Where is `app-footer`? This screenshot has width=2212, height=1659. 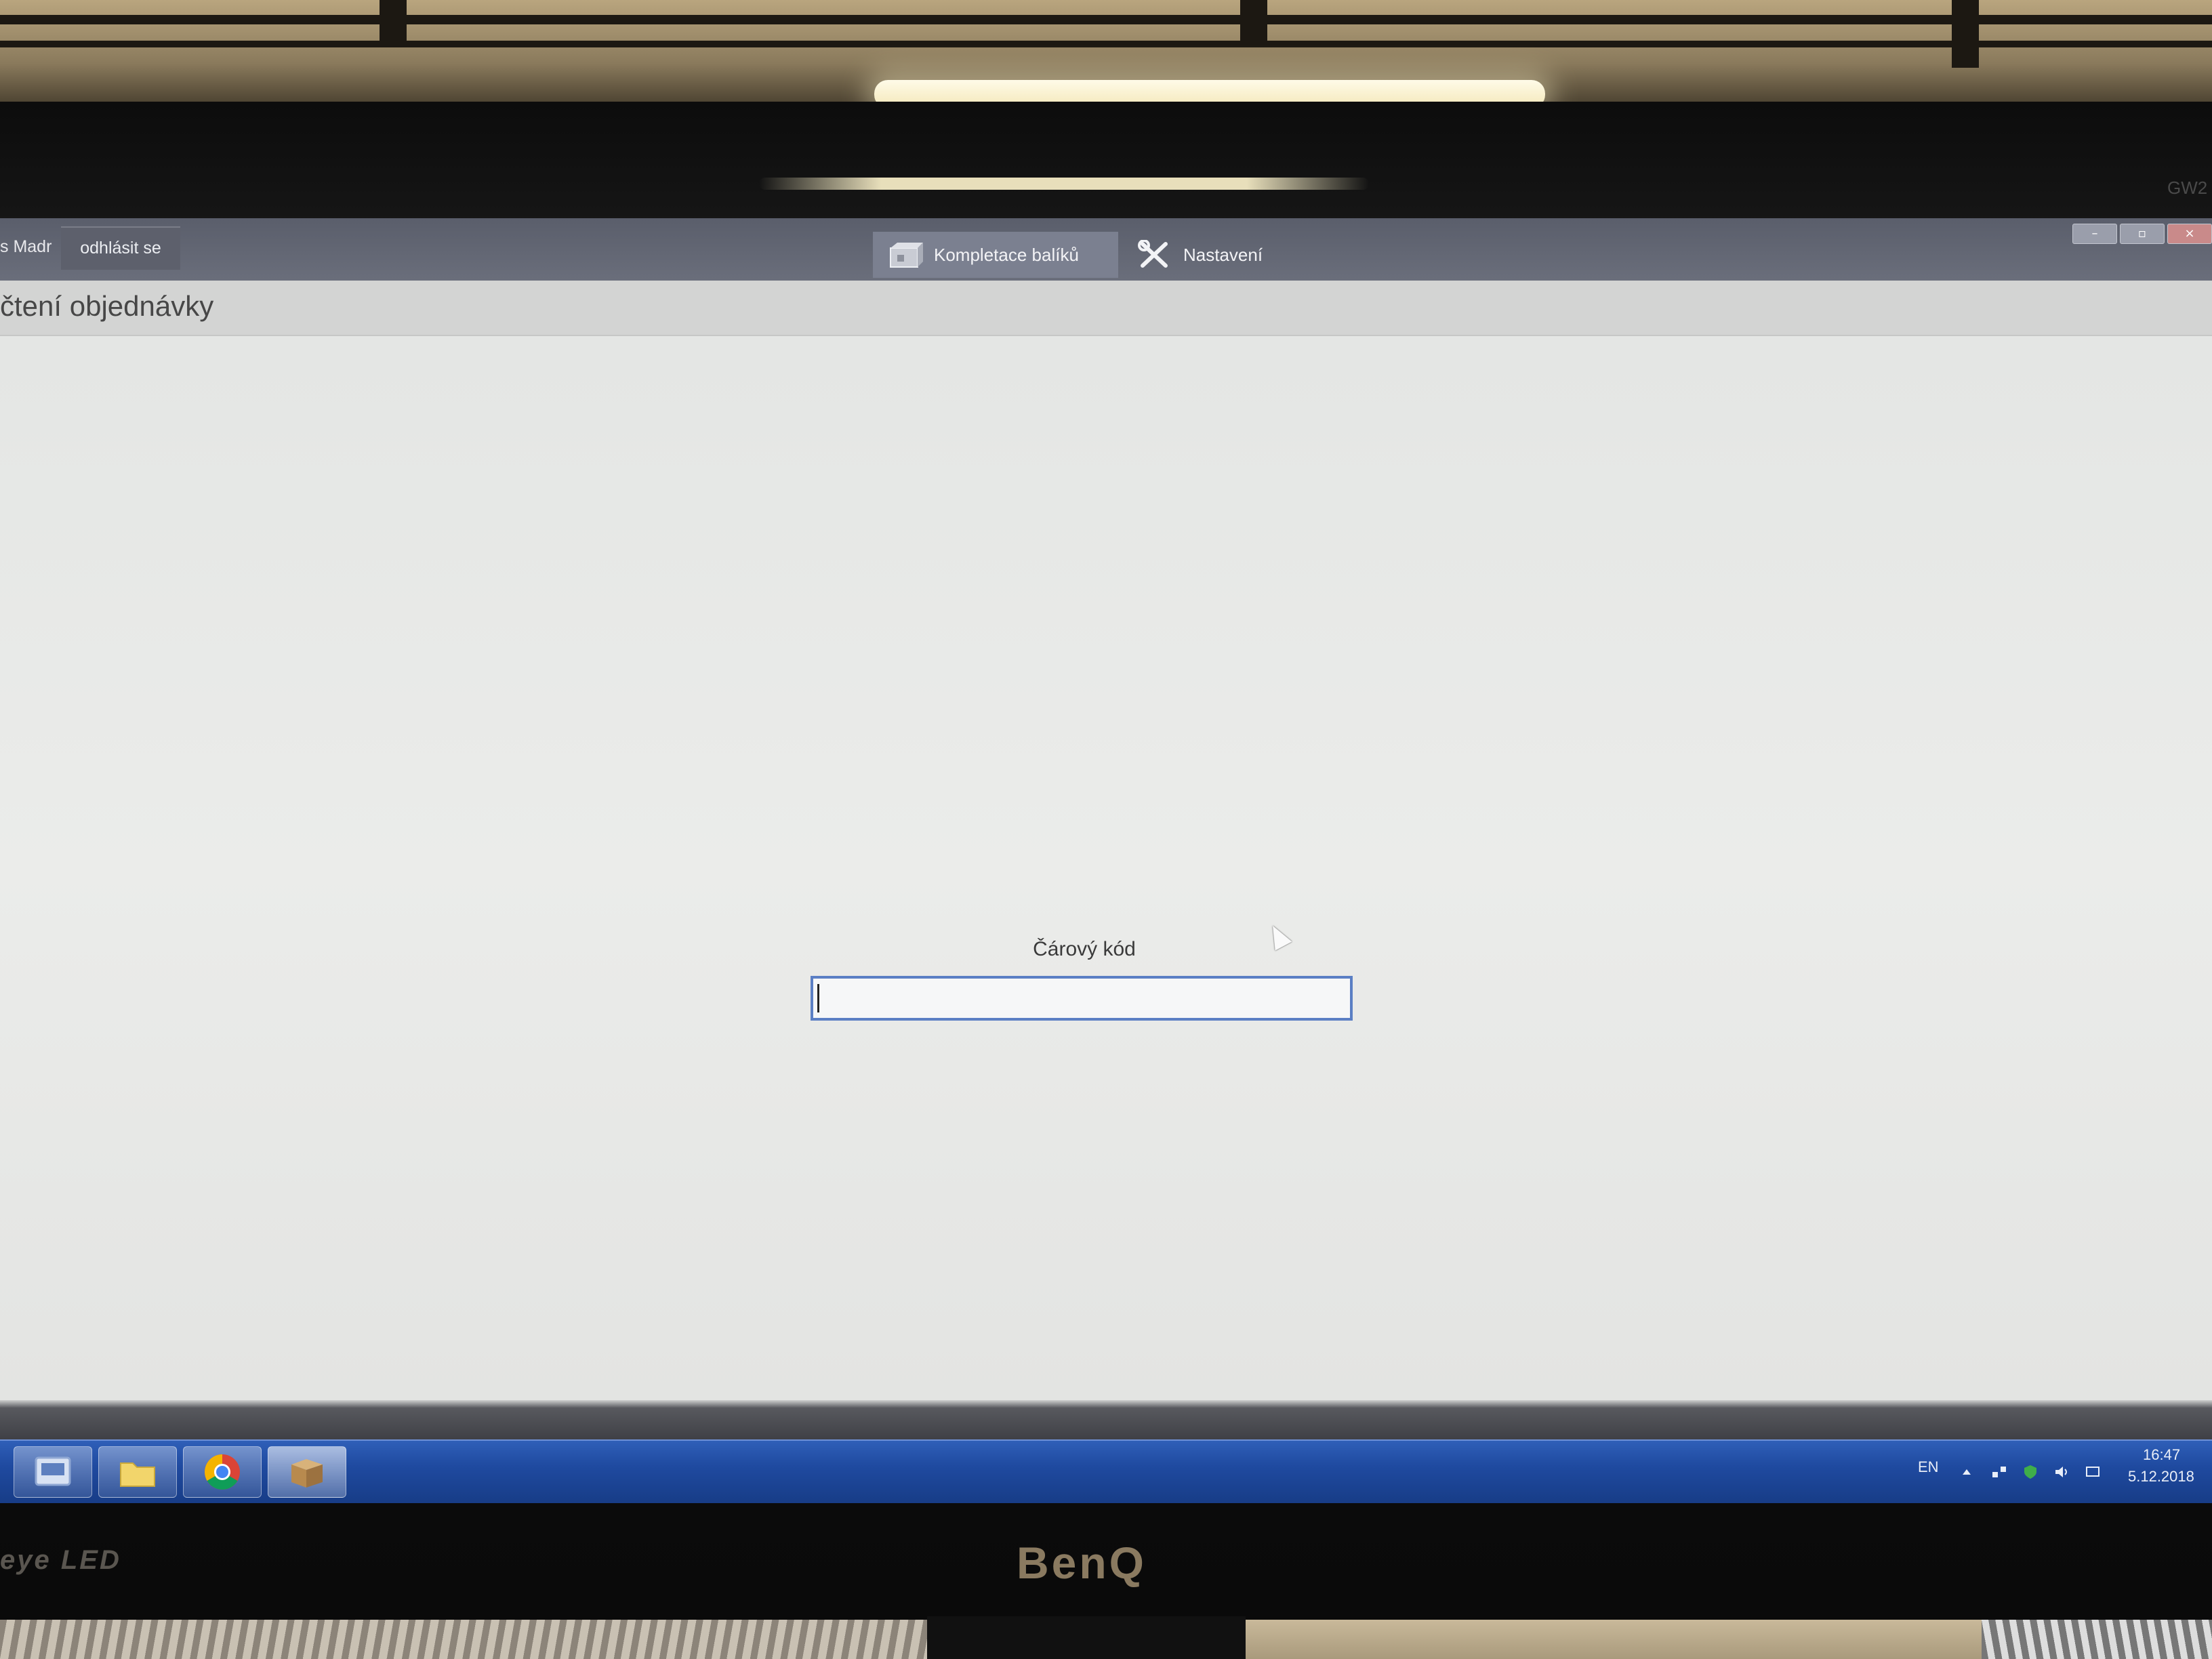 app-footer is located at coordinates (1106, 1419).